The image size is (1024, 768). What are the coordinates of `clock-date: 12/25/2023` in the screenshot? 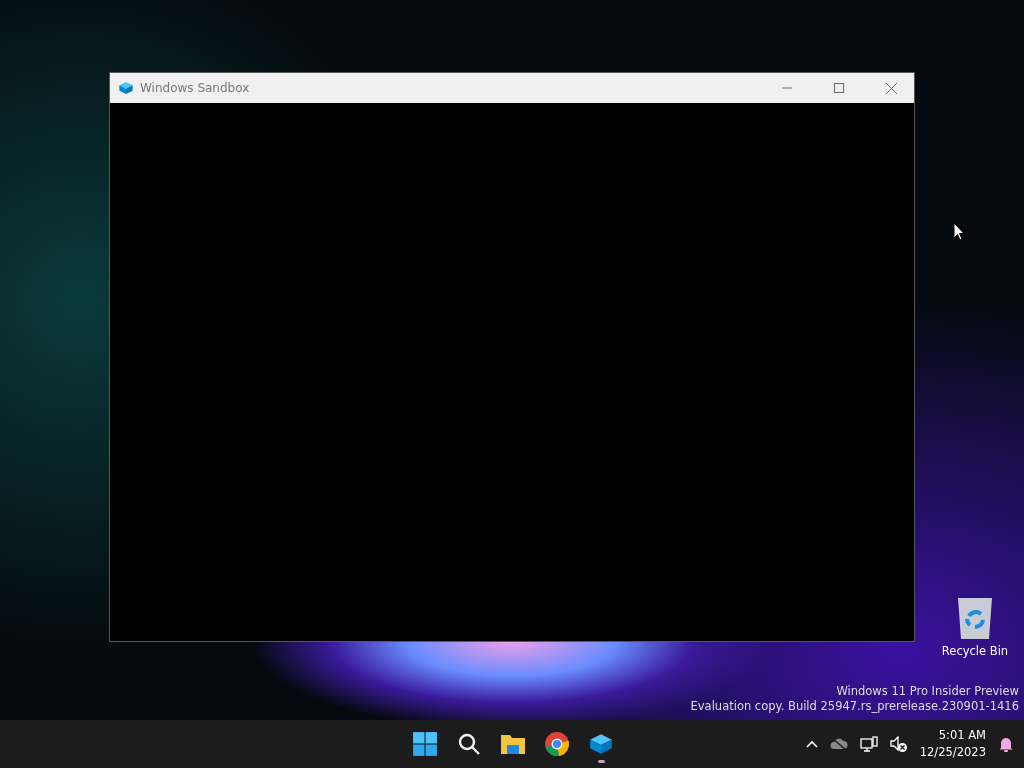 It's located at (952, 752).